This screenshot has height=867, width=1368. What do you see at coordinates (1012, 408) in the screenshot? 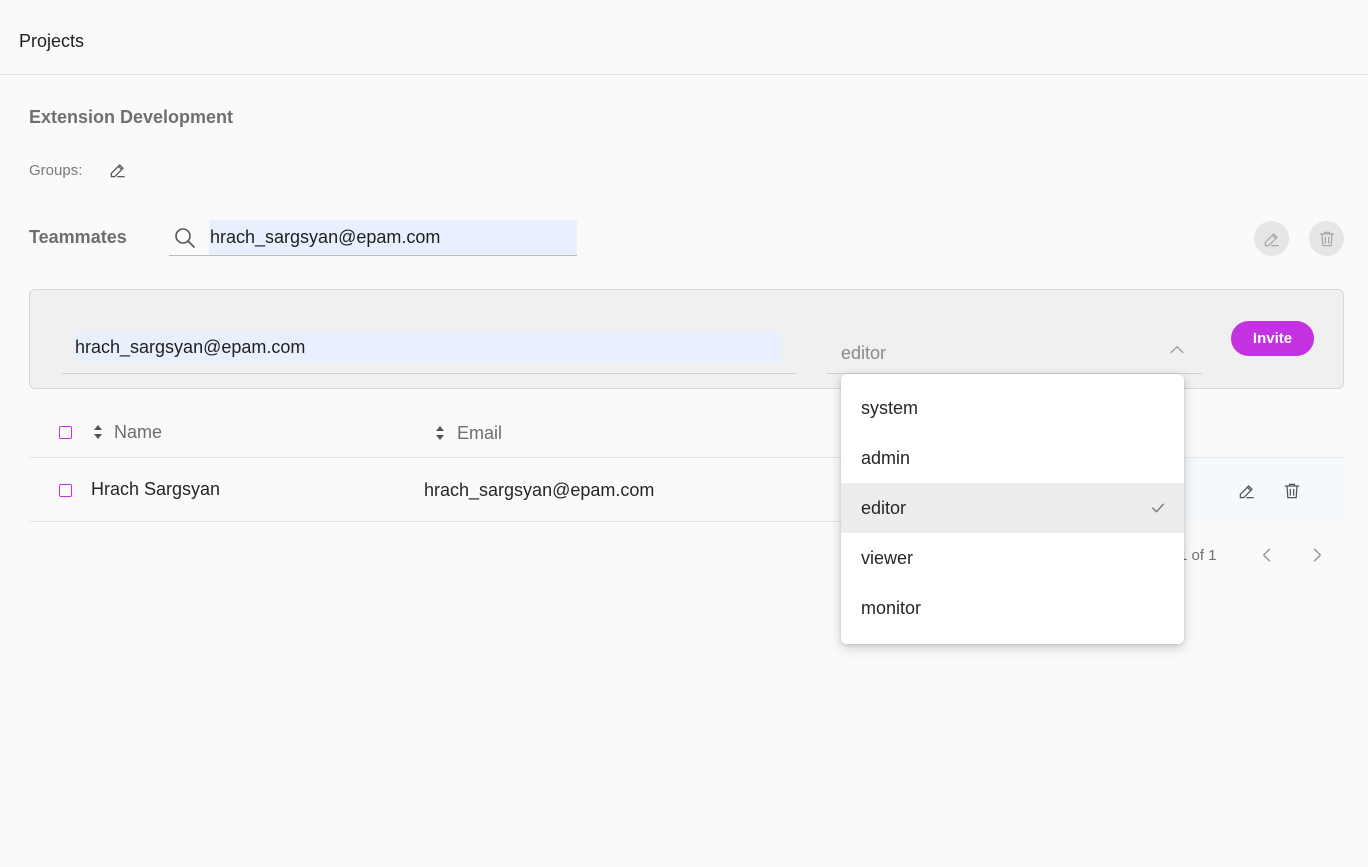
I see `role-option-system: system` at bounding box center [1012, 408].